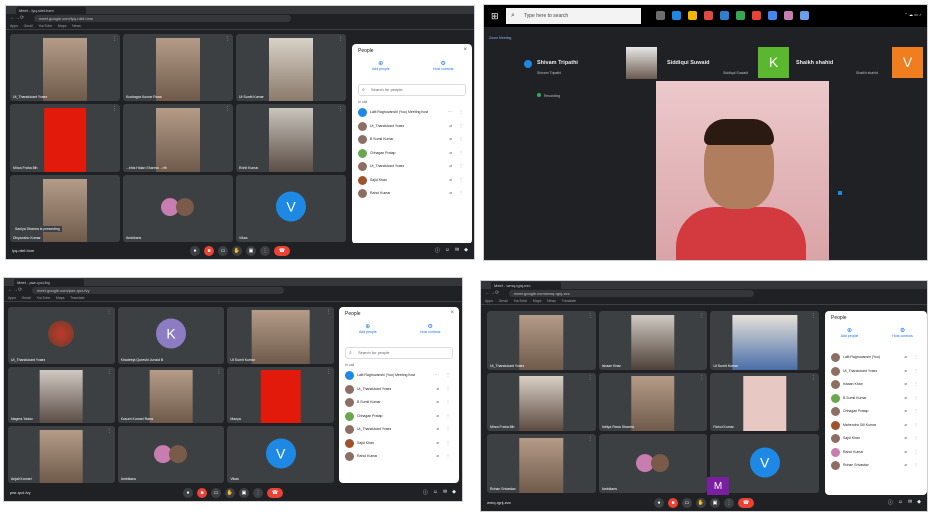 The image size is (931, 516). What do you see at coordinates (430, 328) in the screenshot?
I see `host-controls-button: ⚙ Host controls` at bounding box center [430, 328].